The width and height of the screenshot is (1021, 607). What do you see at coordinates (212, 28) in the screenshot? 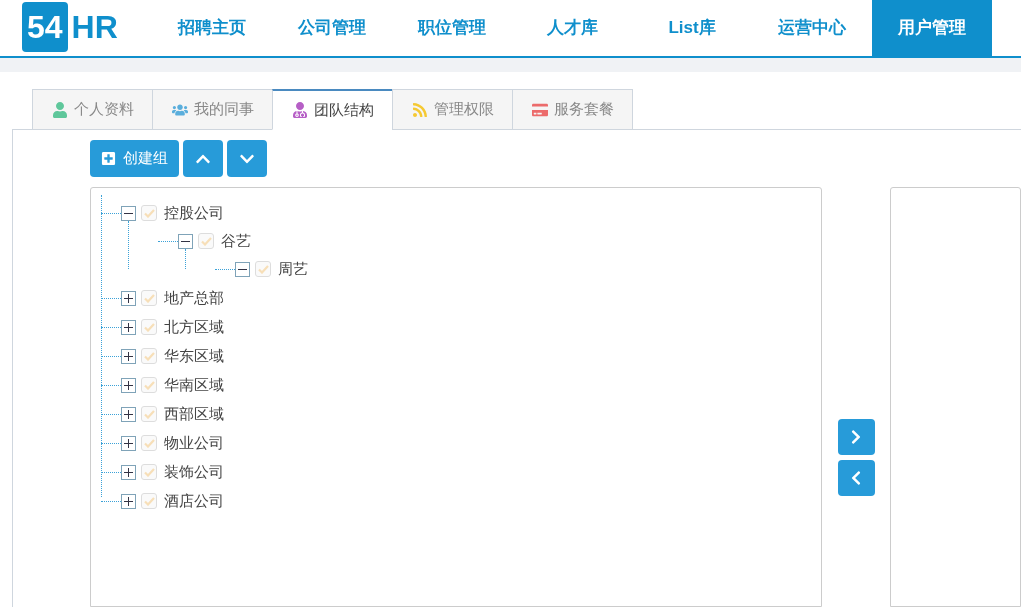
I see `nav-tab: 招聘主页` at bounding box center [212, 28].